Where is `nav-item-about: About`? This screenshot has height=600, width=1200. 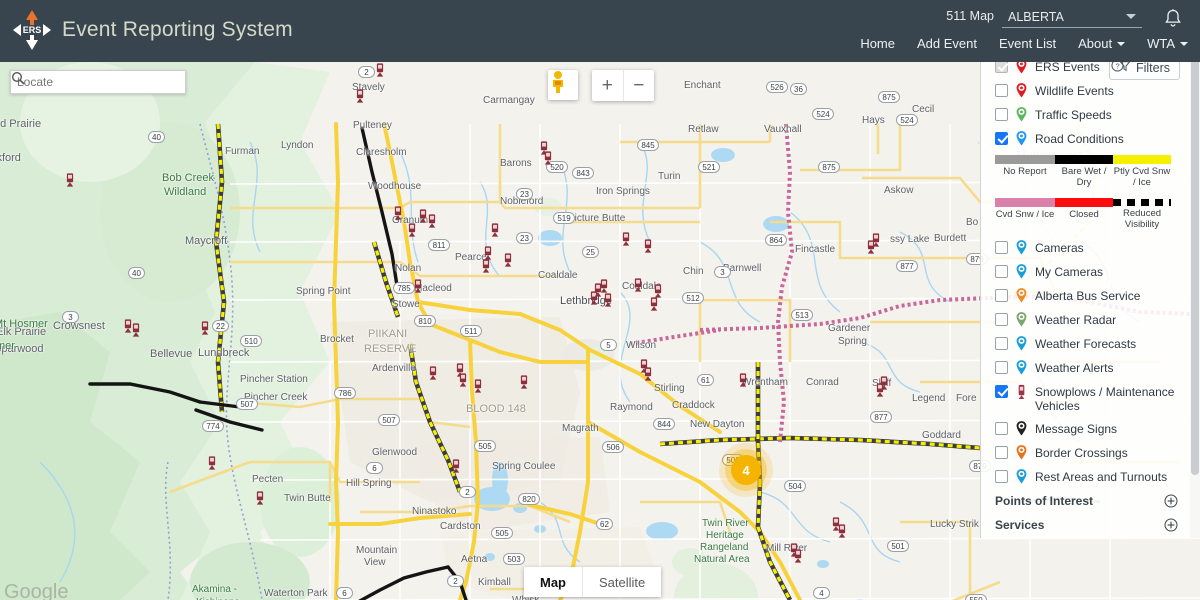
nav-item-about: About is located at coordinates (1102, 43).